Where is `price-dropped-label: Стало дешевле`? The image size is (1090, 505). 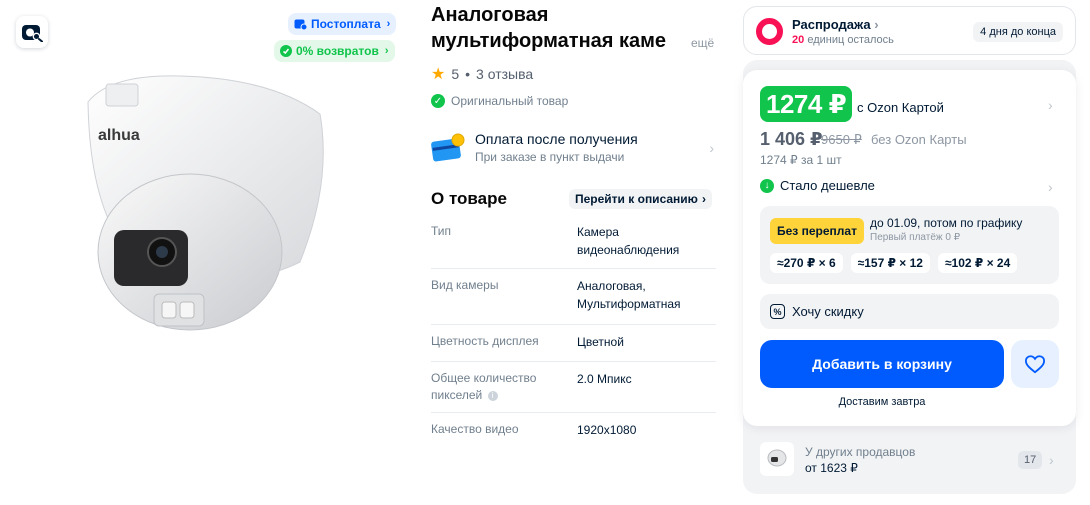 price-dropped-label: Стало дешевле is located at coordinates (827, 185).